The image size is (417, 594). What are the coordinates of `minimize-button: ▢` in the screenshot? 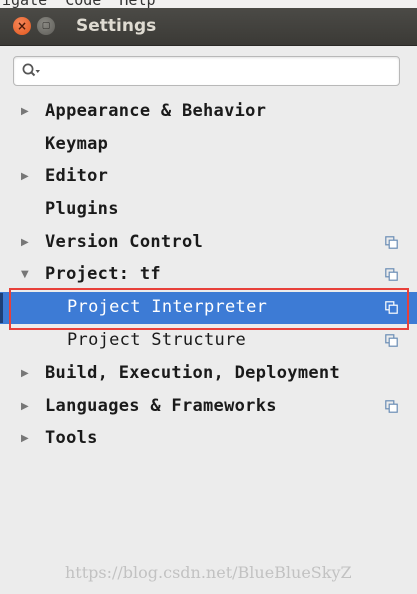 It's located at (46, 26).